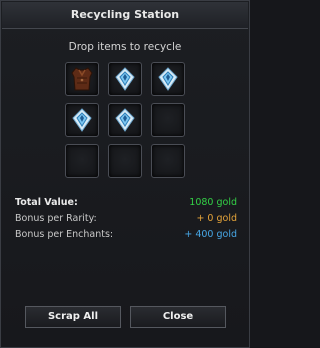  What do you see at coordinates (125, 47) in the screenshot?
I see `instructions-text: Drop items to recycle` at bounding box center [125, 47].